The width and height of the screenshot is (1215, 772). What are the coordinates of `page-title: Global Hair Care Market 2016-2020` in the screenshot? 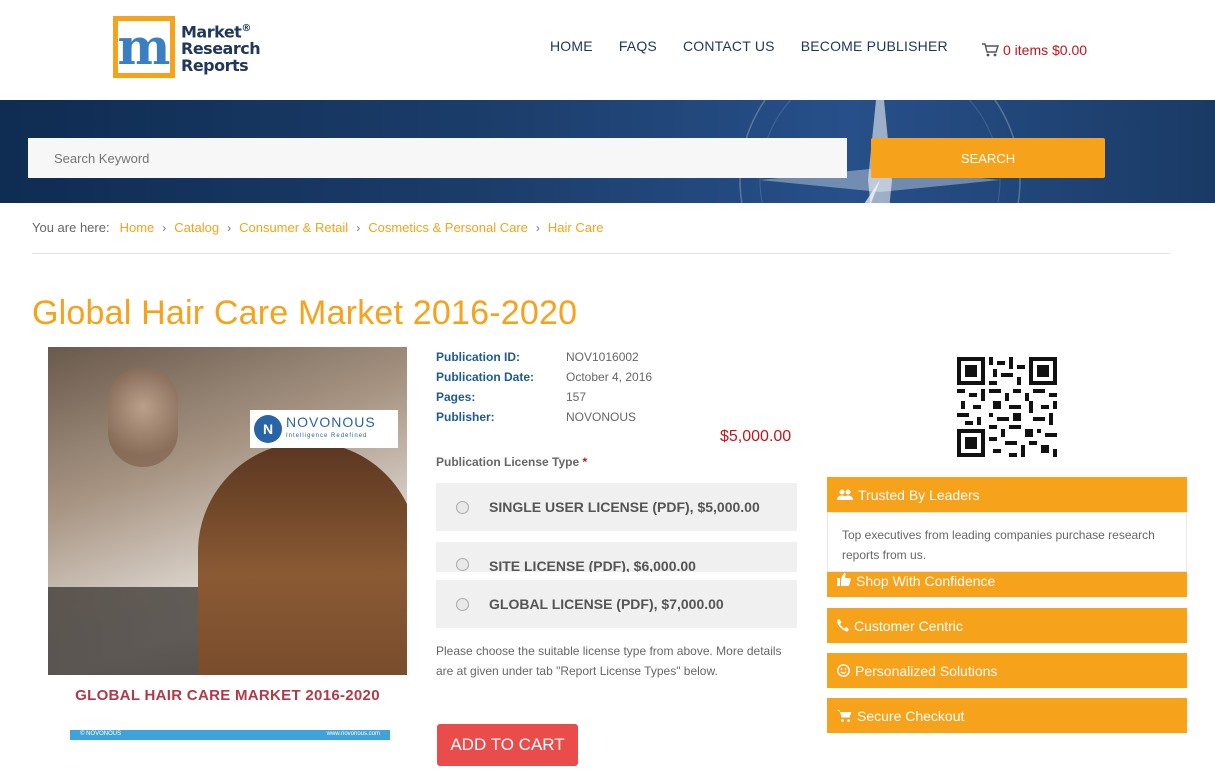 It's located at (305, 313).